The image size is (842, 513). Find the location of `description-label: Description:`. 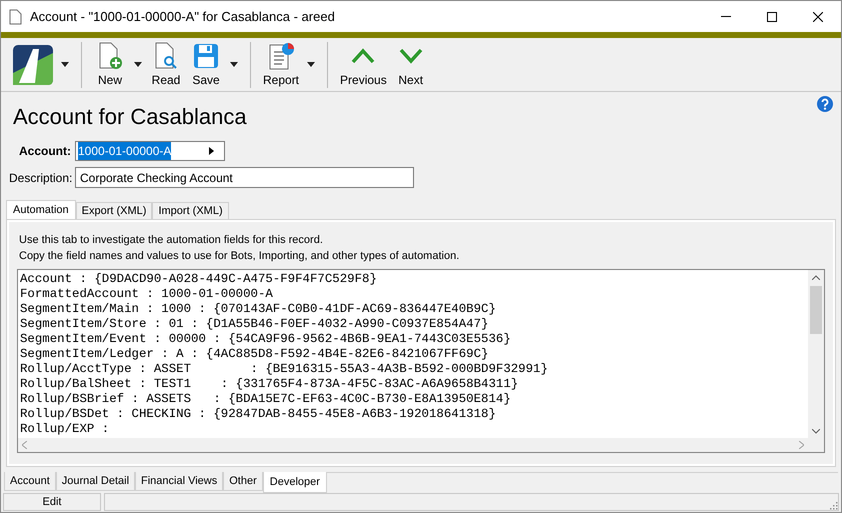

description-label: Description: is located at coordinates (41, 178).